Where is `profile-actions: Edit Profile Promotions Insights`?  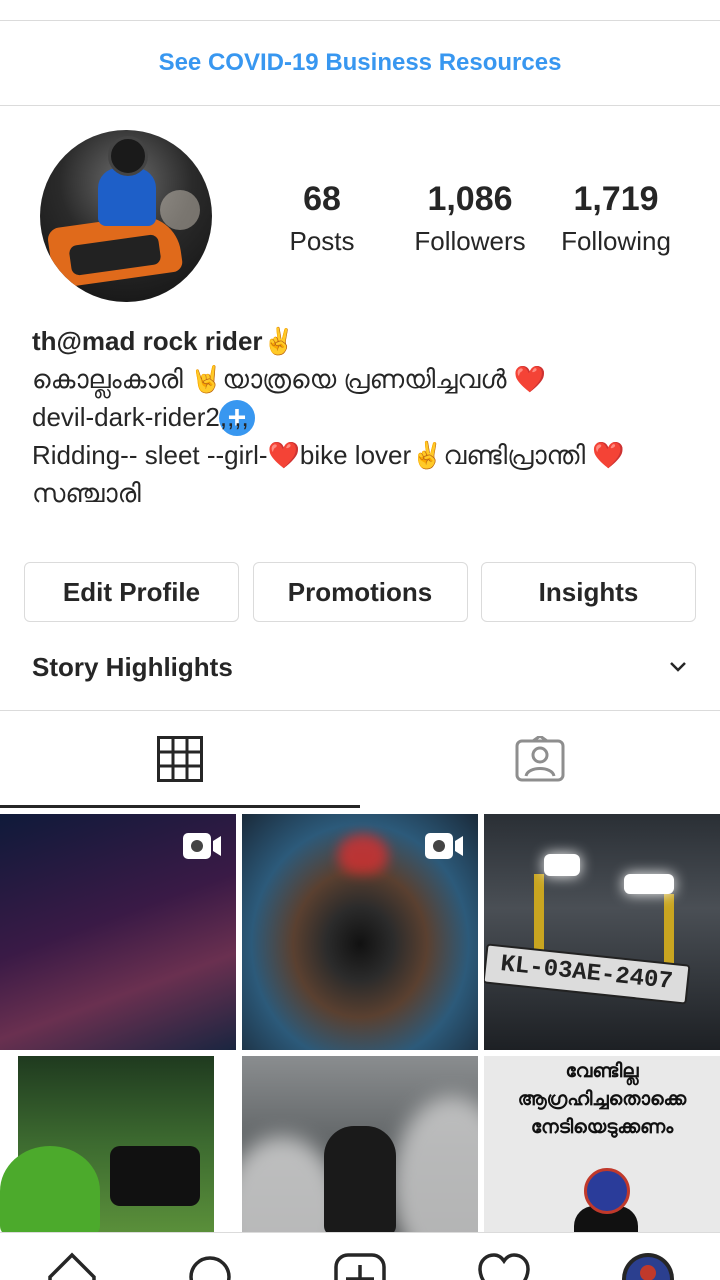 profile-actions: Edit Profile Promotions Insights is located at coordinates (360, 592).